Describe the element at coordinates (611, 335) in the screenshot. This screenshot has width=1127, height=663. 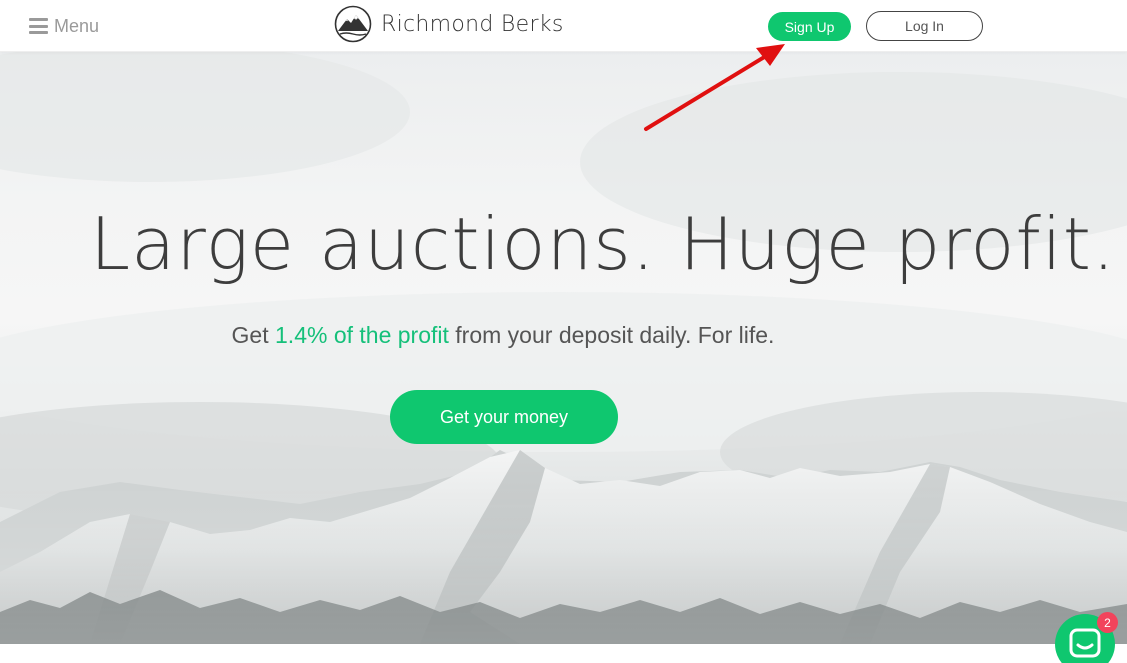
I see `subline-suffix: from your deposit daily. For life.` at that location.